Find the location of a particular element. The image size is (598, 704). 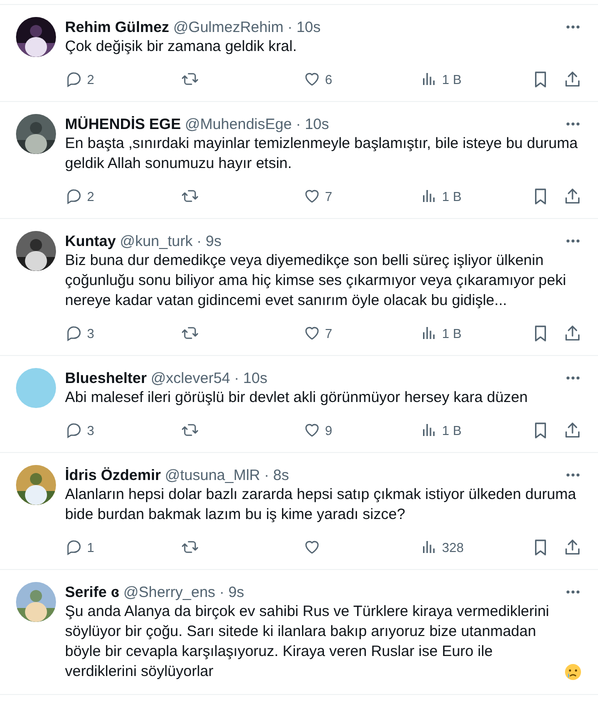

post-text: Şu anda Alanya da birçok ev sahibi Rus ve Türklere kiraya vermediklerini söylüyor bir çoğu. Sarı sitede ki ilanlara bakıp arıyoruz bize utanmadan böyle bir cevapla karşılaşıyoruz. Kiraya veren Ruslar ise Euro ile verdiklerini söylüyorlar is located at coordinates (307, 642).